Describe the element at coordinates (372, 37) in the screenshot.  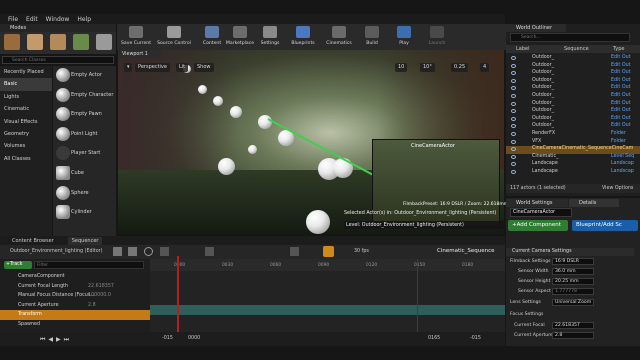
I see `build-button: Build` at that location.